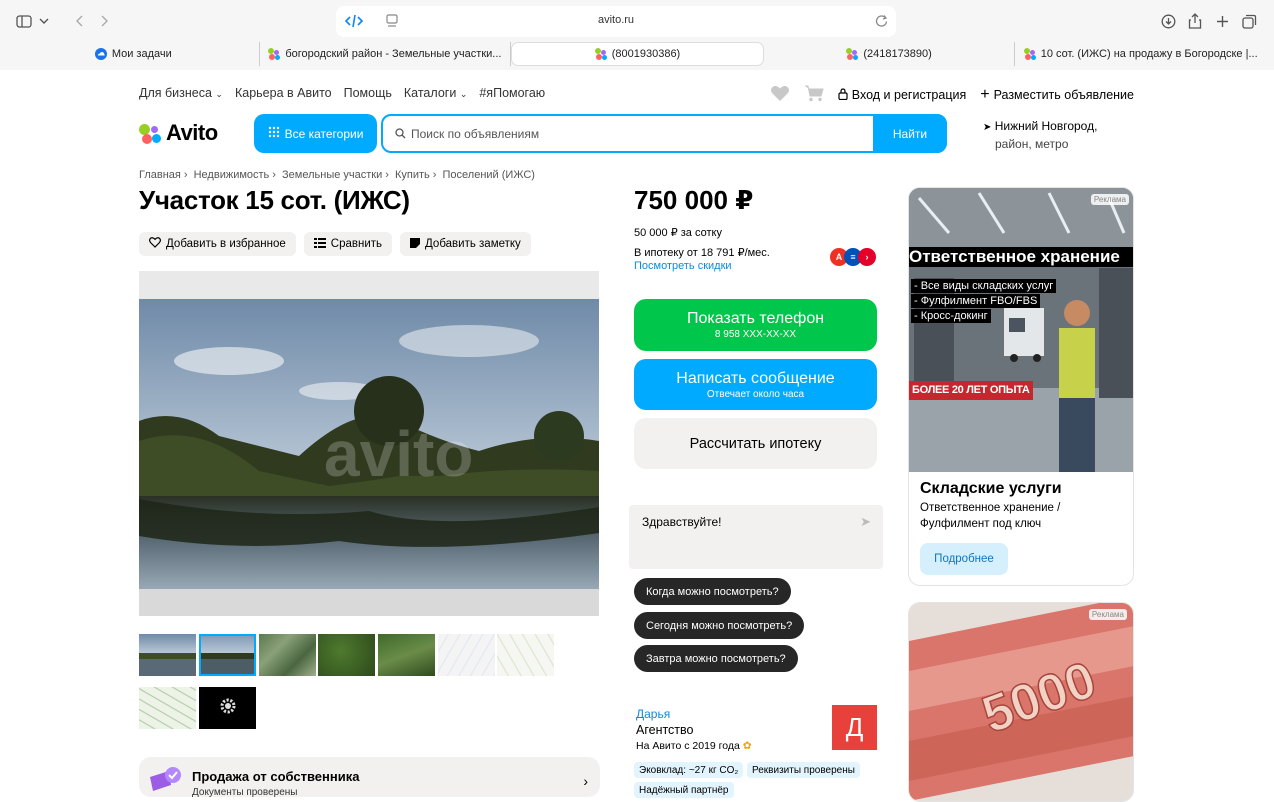  I want to click on all-categories-button: Все категории, so click(315, 133).